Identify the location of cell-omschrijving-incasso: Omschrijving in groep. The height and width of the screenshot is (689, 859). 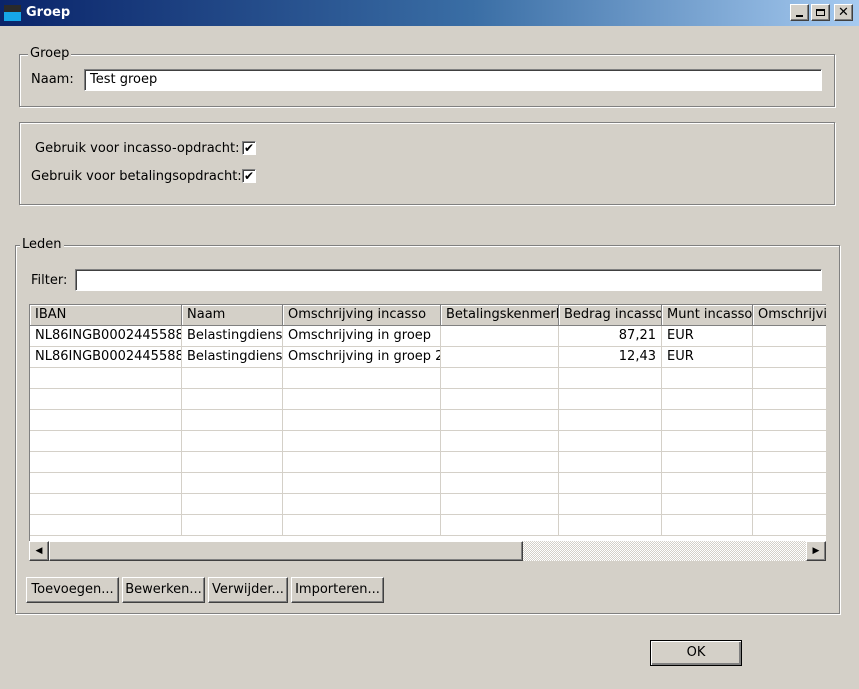
(362, 336).